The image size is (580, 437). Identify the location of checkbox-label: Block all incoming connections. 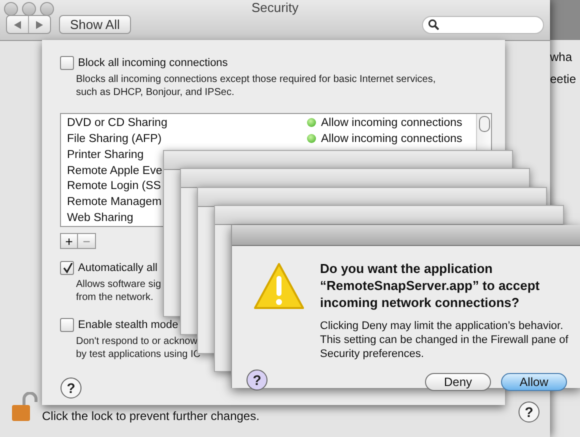
(153, 63).